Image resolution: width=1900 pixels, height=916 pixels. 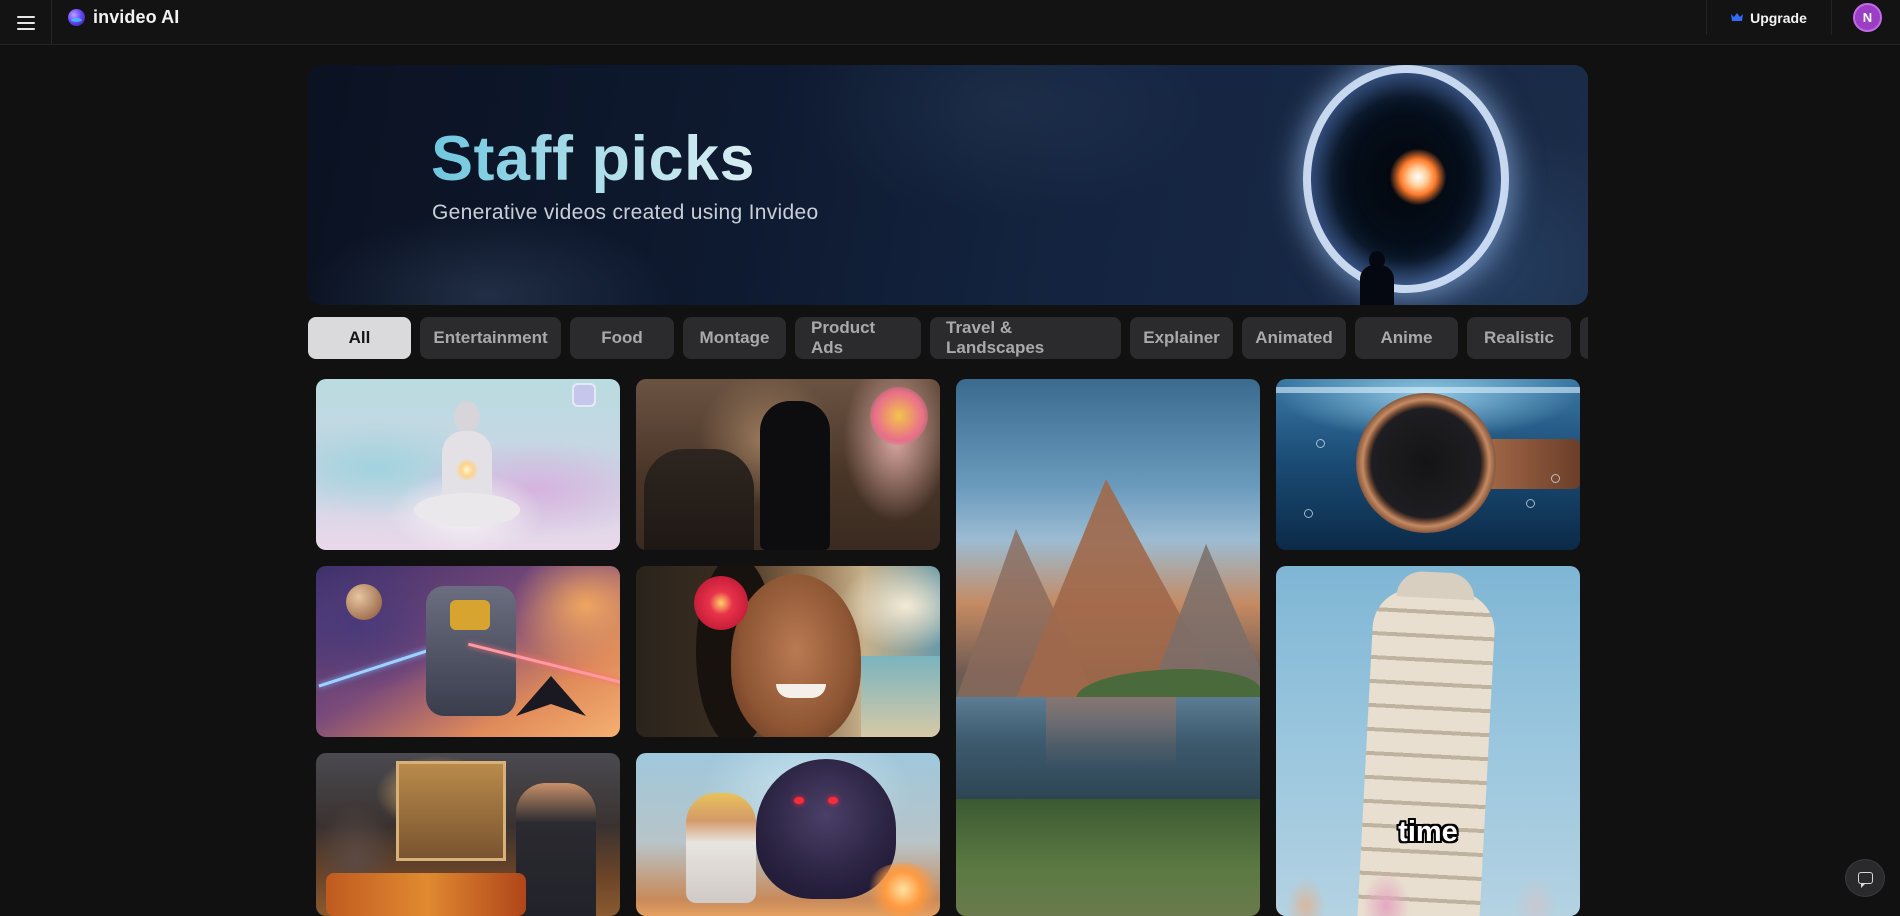 I want to click on brand-name: invideo AI, so click(x=136, y=16).